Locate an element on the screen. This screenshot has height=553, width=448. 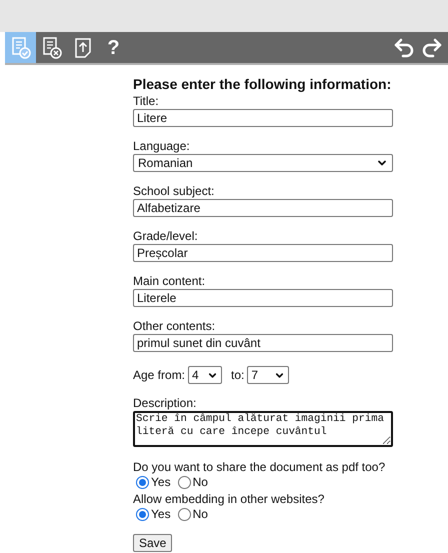
save-button: Save is located at coordinates (152, 543).